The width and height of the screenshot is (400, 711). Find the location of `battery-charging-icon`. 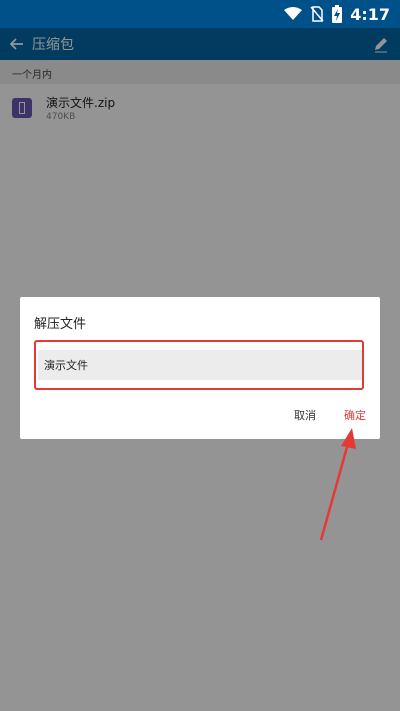

battery-charging-icon is located at coordinates (337, 14).